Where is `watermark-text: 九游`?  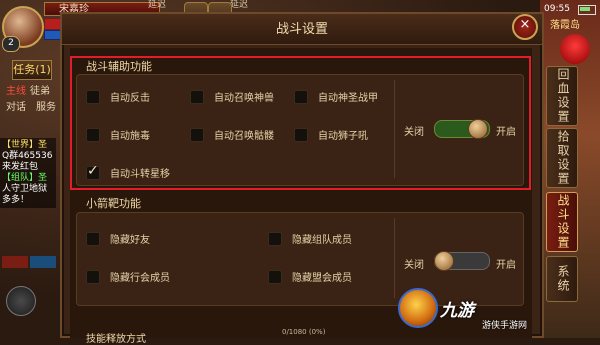 watermark-text: 九游 is located at coordinates (457, 311).